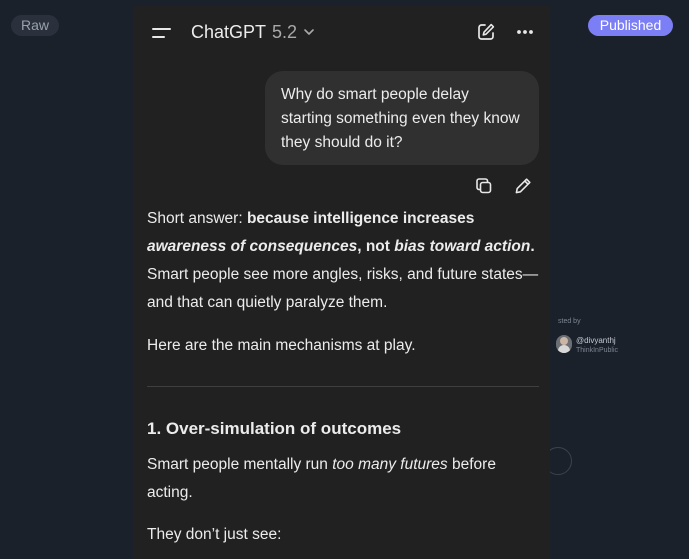 The image size is (689, 559). I want to click on posted-by-label: sted by, so click(569, 321).